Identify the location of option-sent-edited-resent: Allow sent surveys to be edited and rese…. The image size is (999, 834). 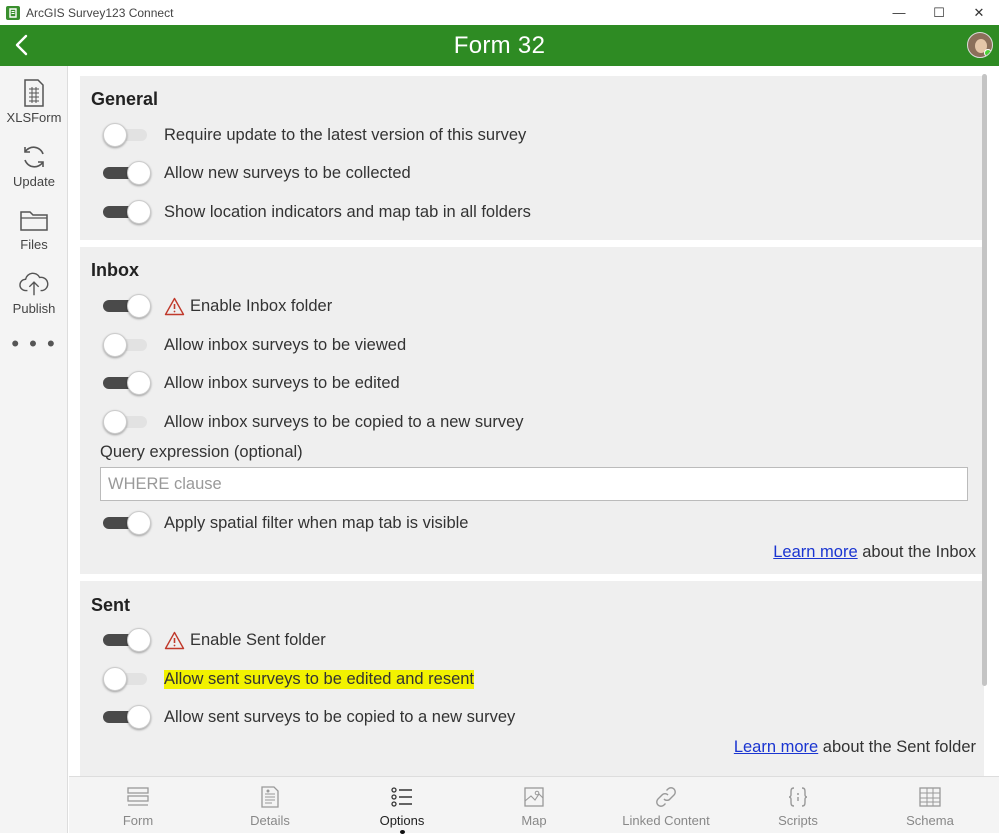
(289, 679).